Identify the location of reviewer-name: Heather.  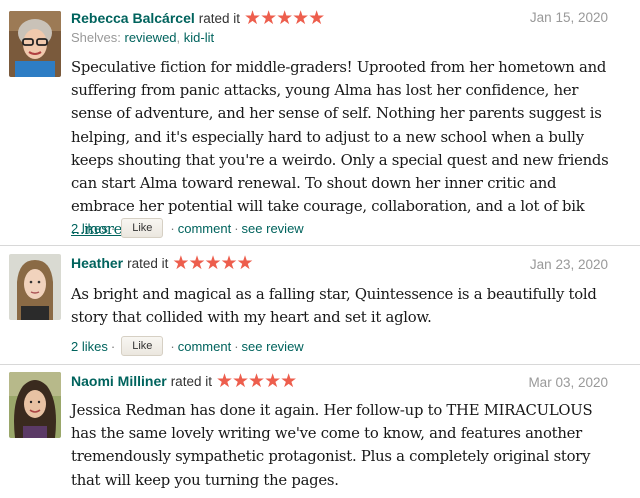
(97, 263).